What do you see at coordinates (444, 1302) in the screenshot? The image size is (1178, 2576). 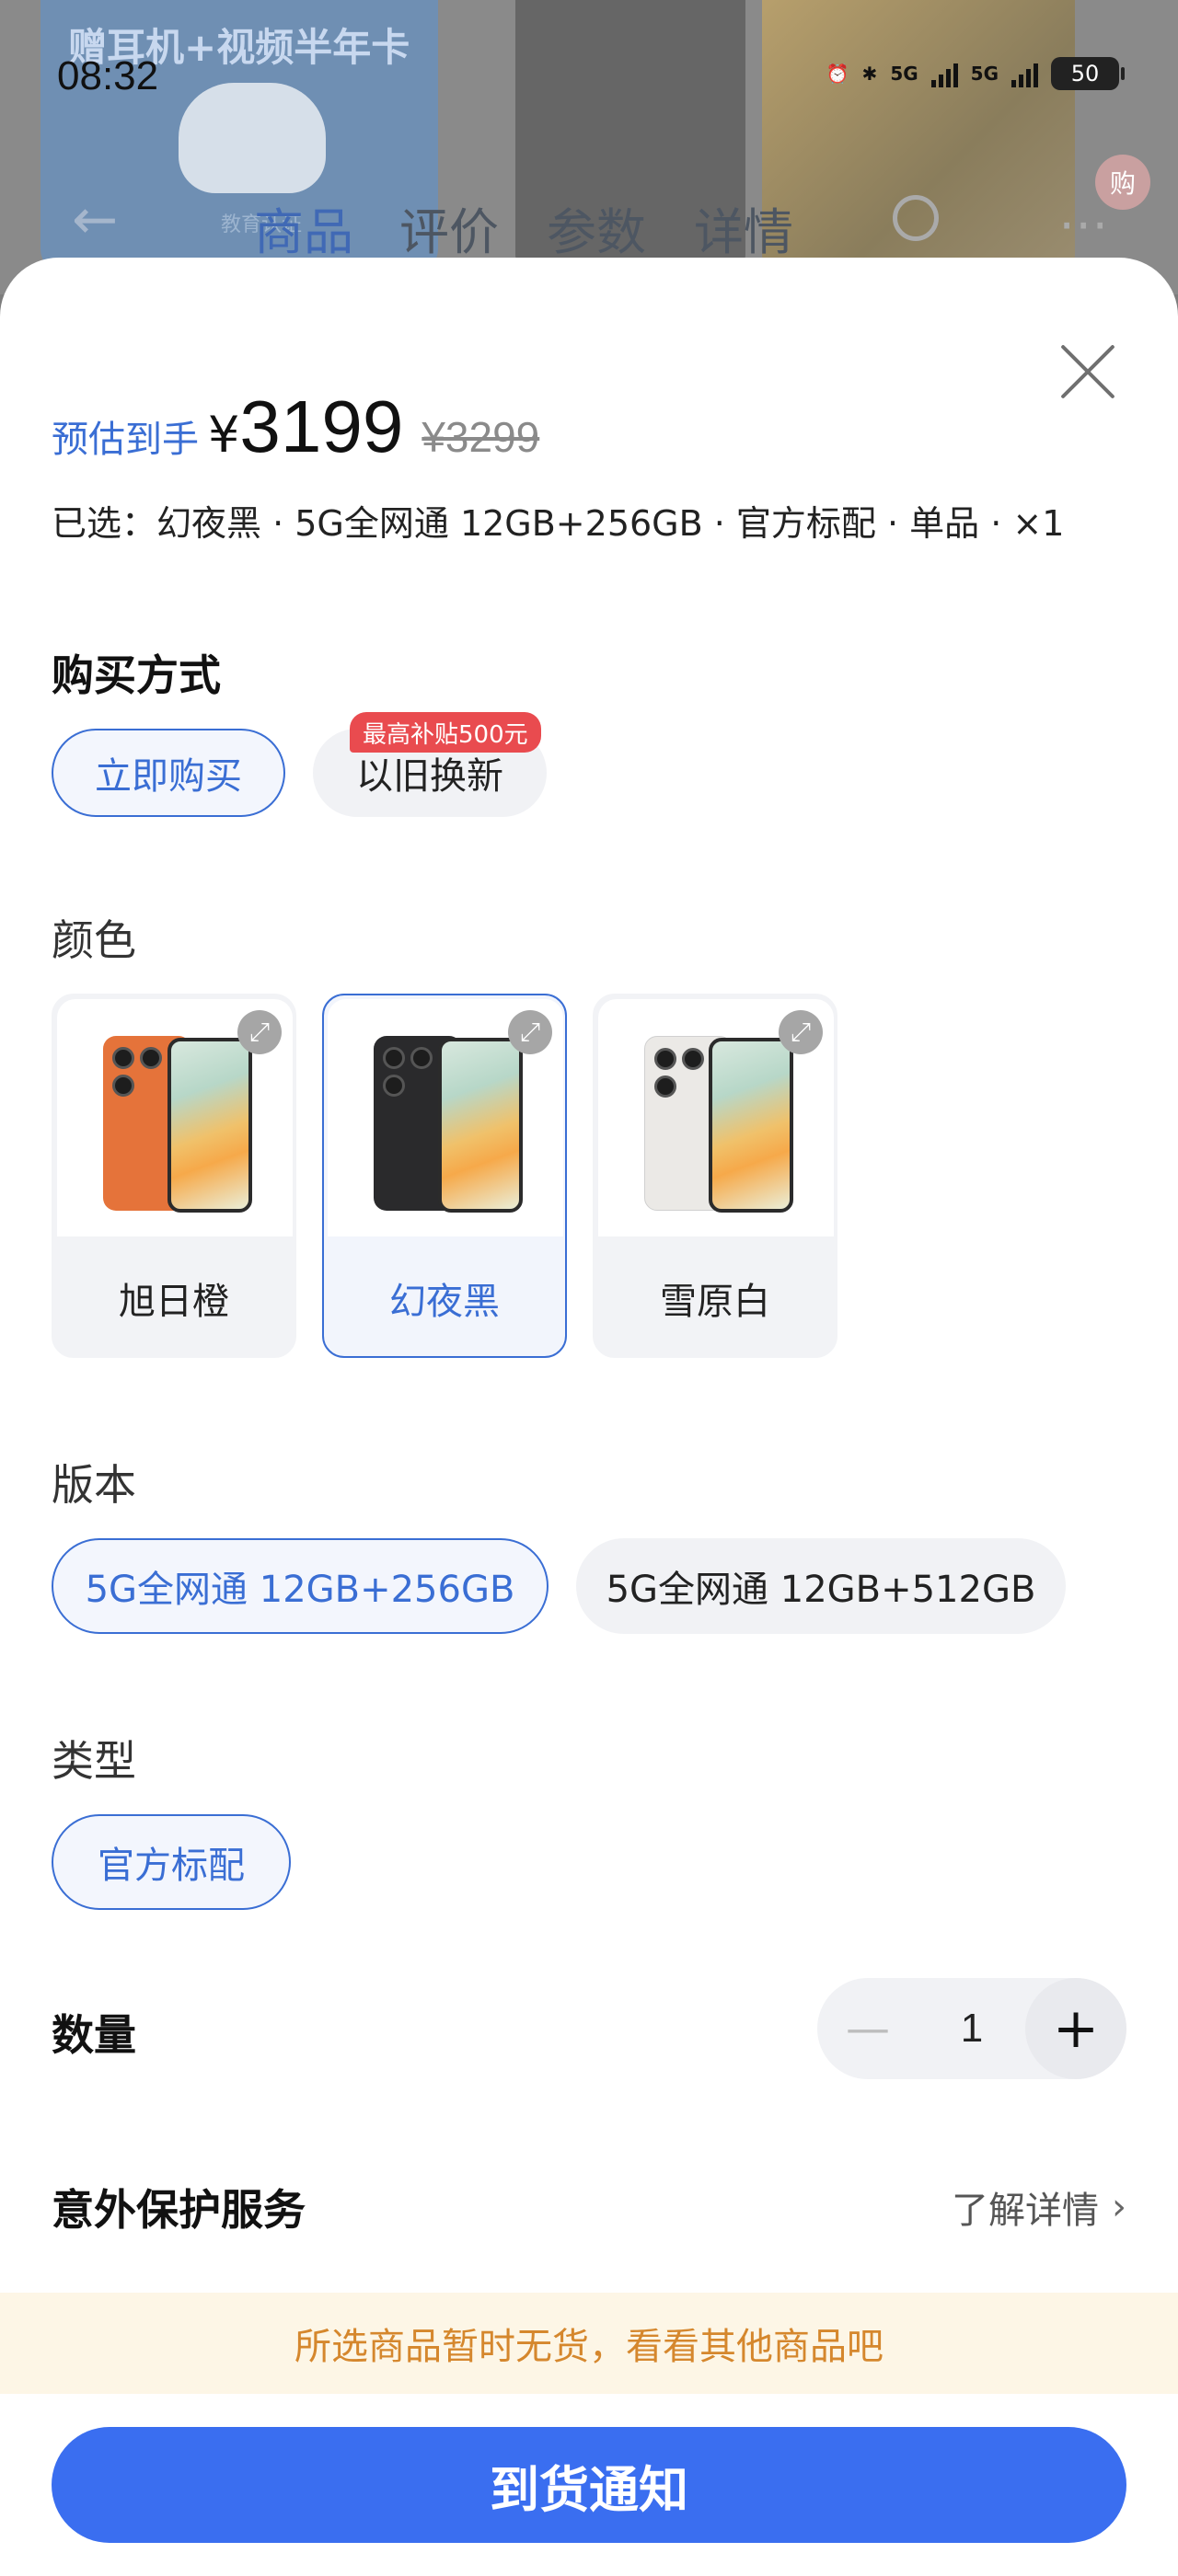 I see `color-name: 幻夜黑` at bounding box center [444, 1302].